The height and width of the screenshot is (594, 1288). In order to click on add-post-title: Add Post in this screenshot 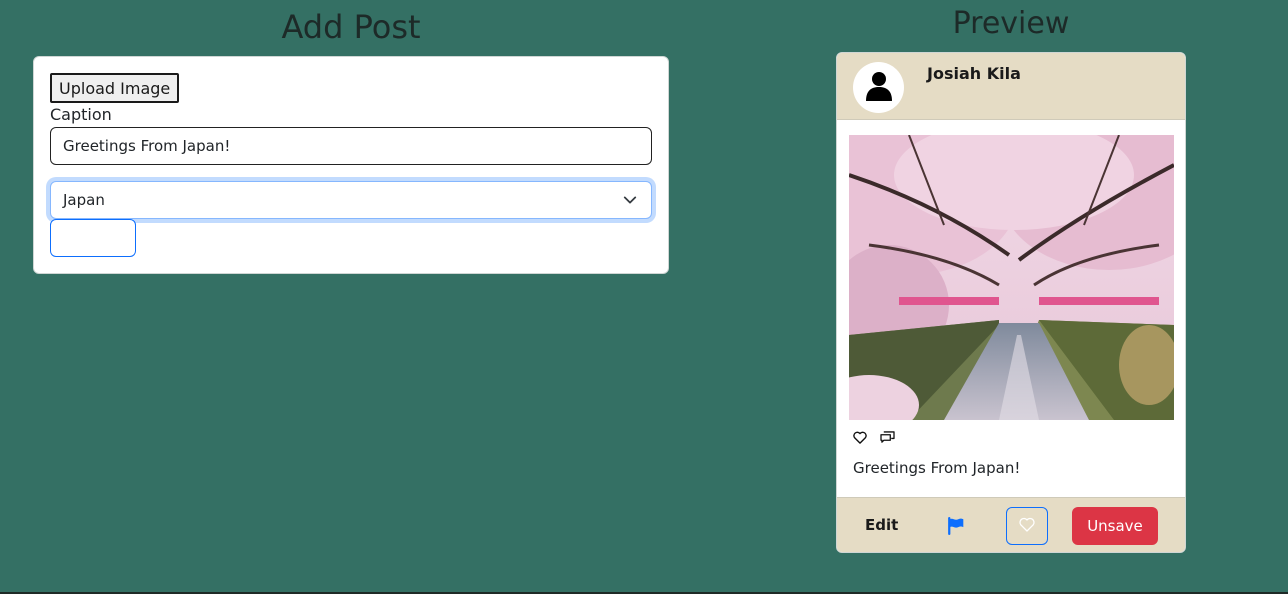, I will do `click(351, 27)`.